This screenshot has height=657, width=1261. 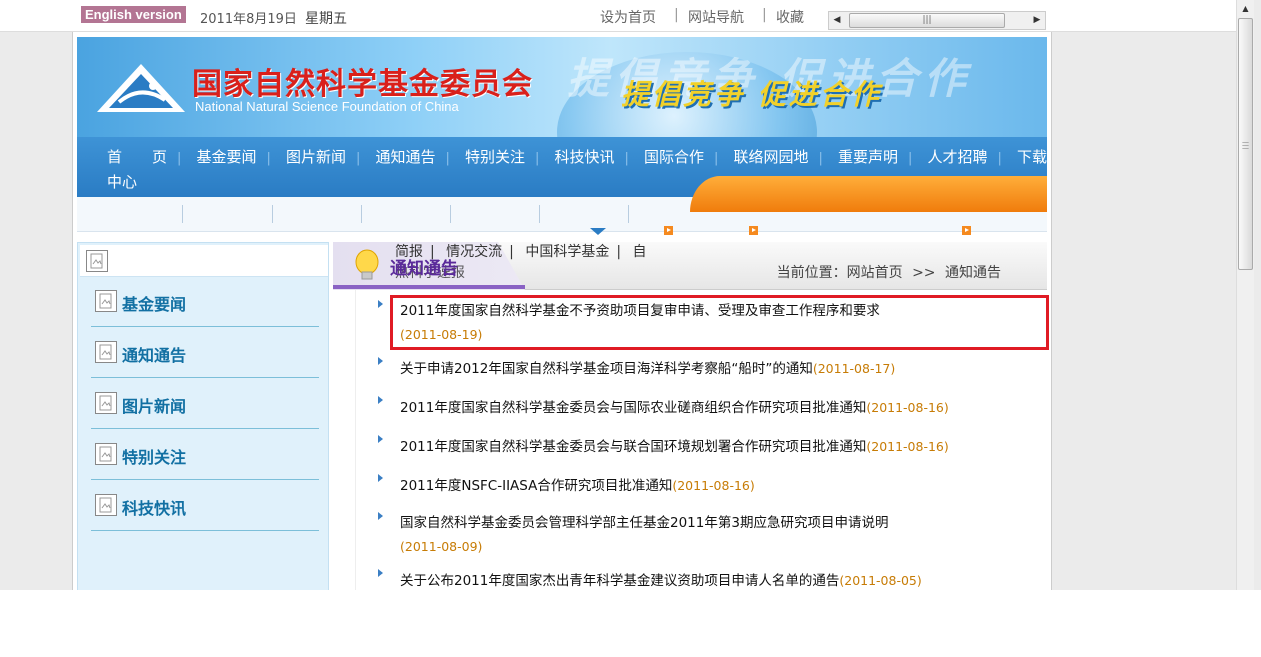 I want to click on sidebar-item-label: 特别关注, so click(x=154, y=457).